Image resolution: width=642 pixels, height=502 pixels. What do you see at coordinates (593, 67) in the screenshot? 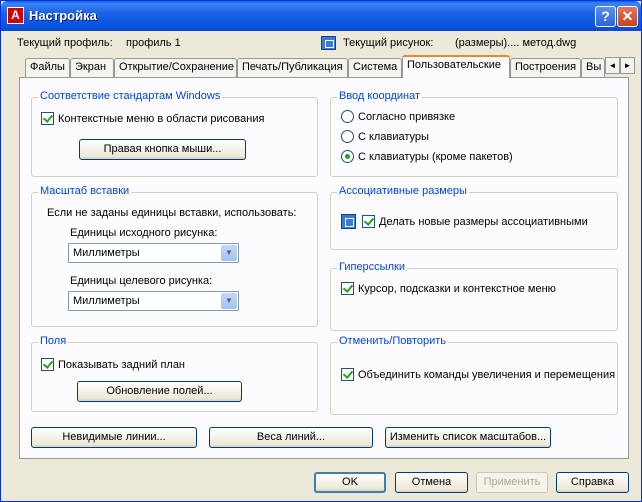
I see `tab-selection: Вы` at bounding box center [593, 67].